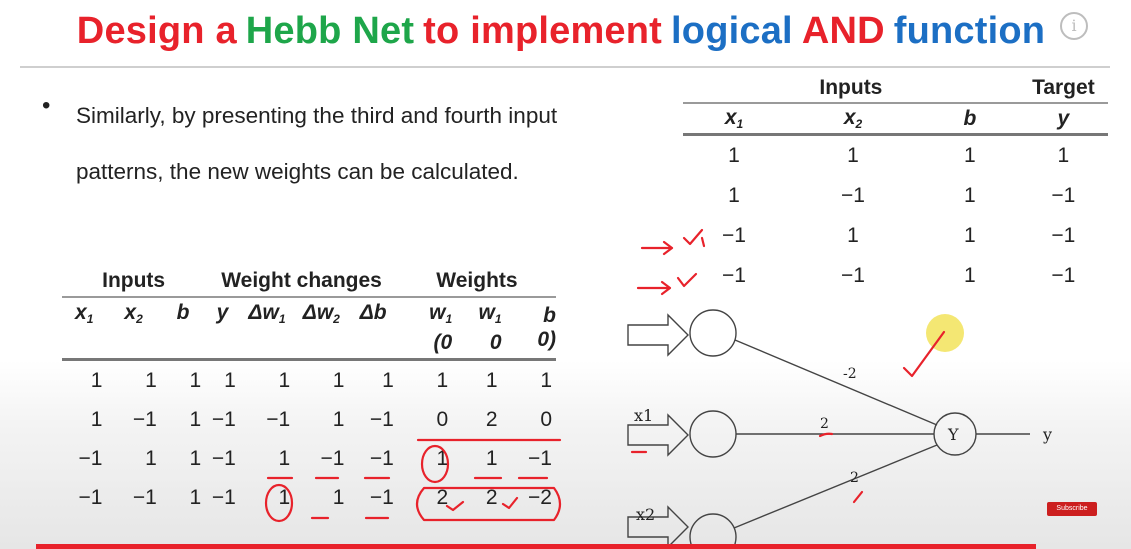 This screenshot has height=549, width=1131. I want to click on subscribe-badge: Subscribe, so click(1072, 509).